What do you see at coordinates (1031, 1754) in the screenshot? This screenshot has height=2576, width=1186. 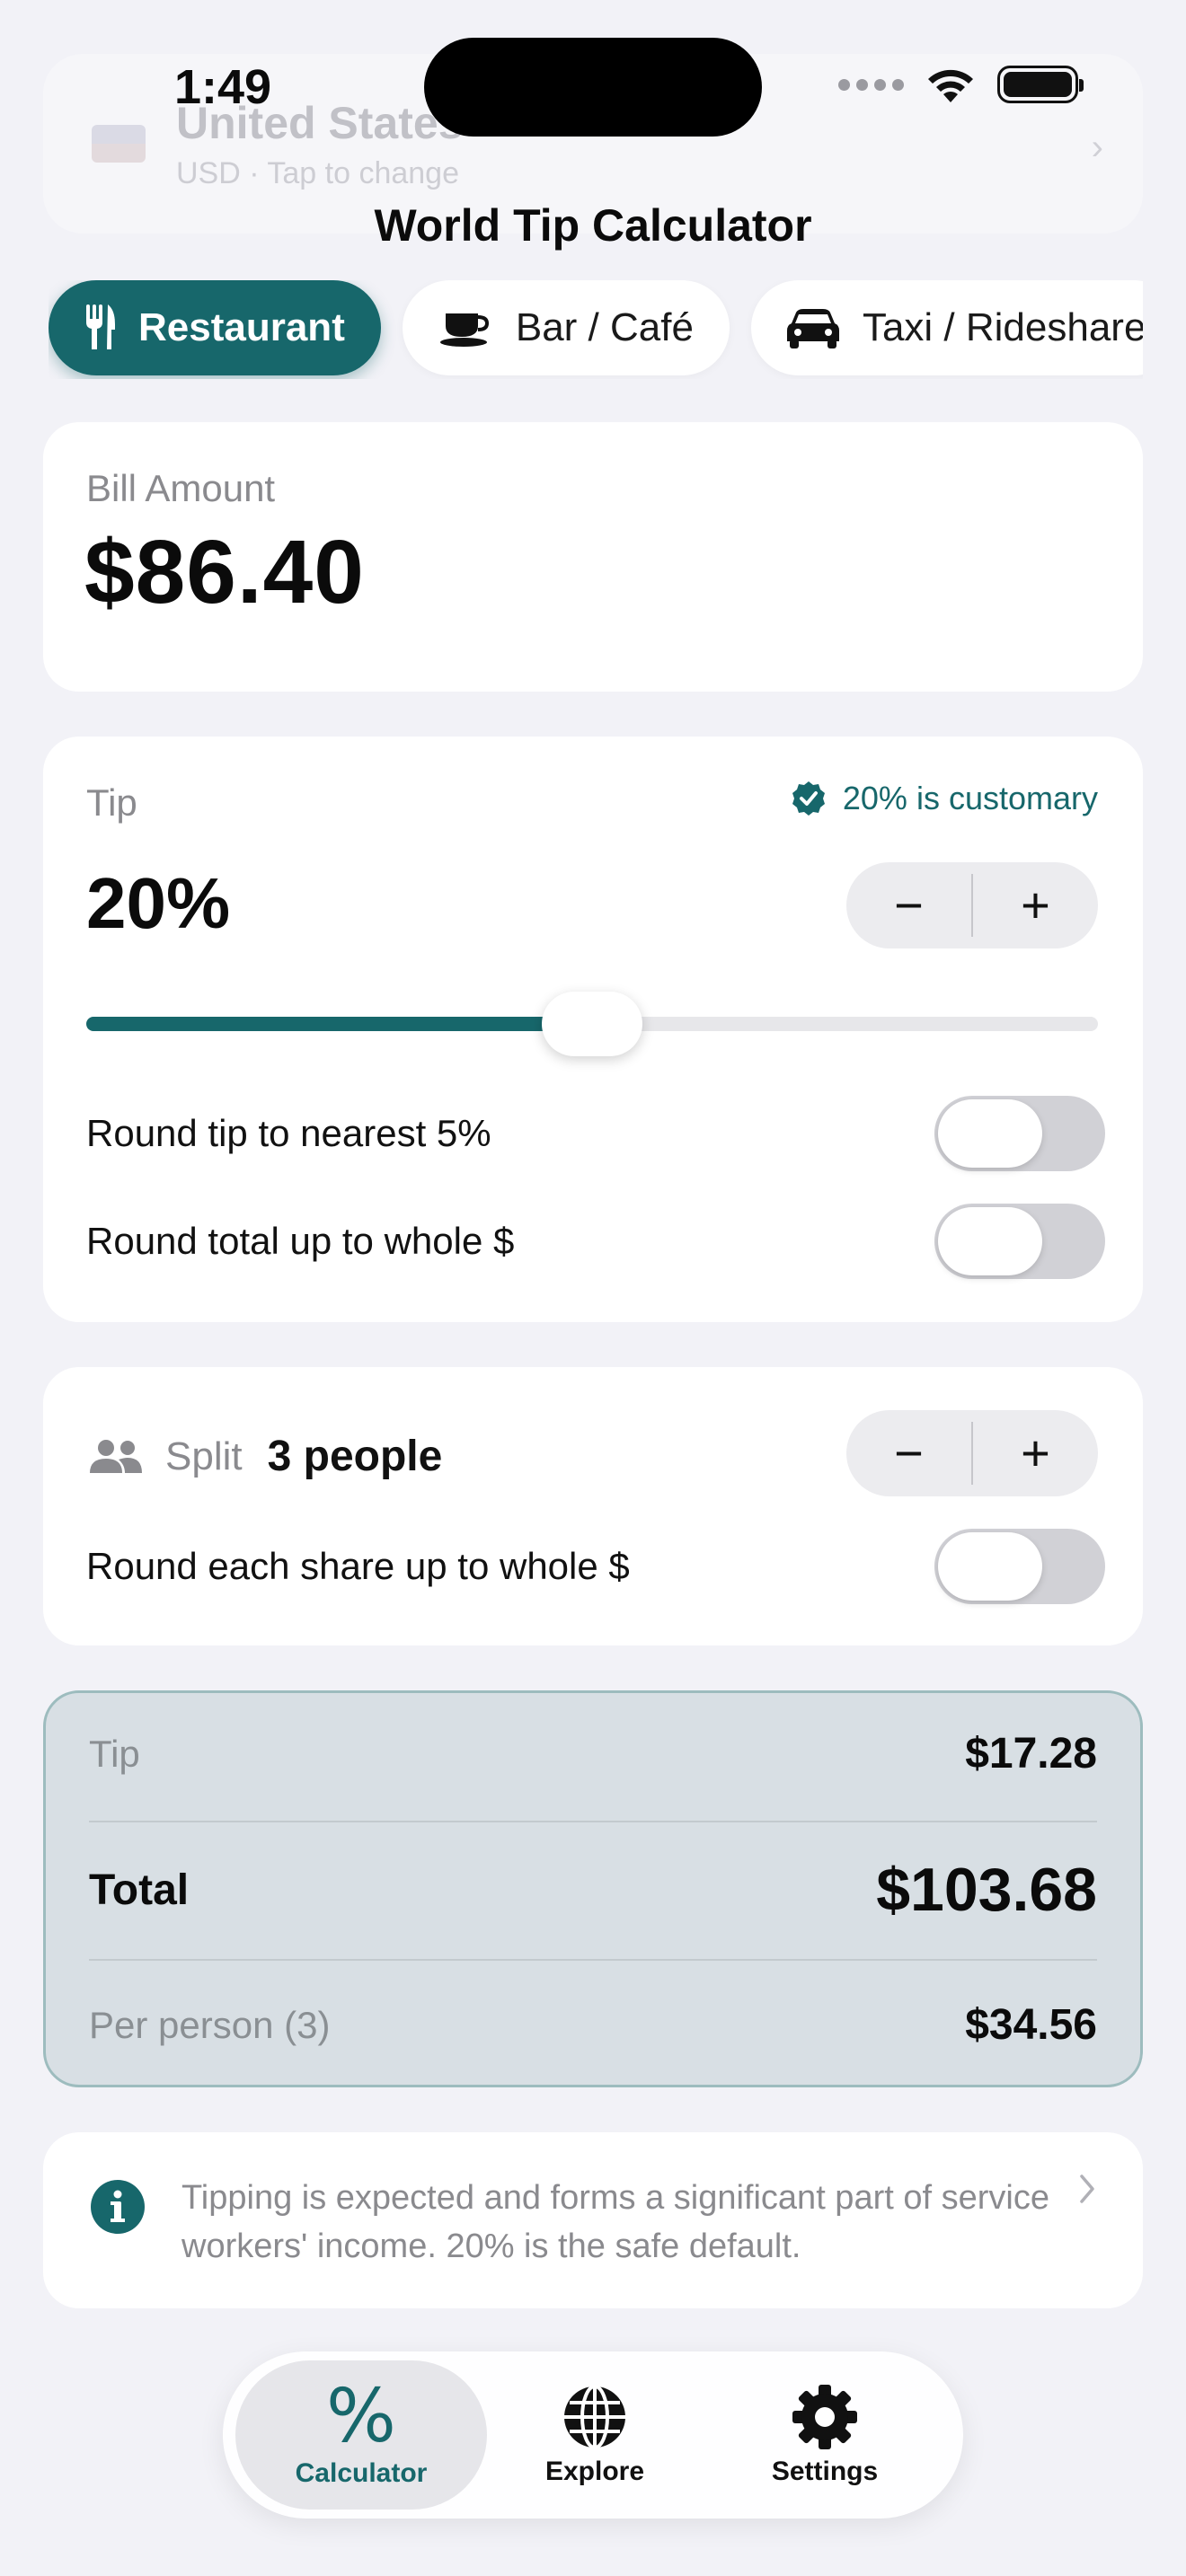 I see `summary-tip-value: $17.28` at bounding box center [1031, 1754].